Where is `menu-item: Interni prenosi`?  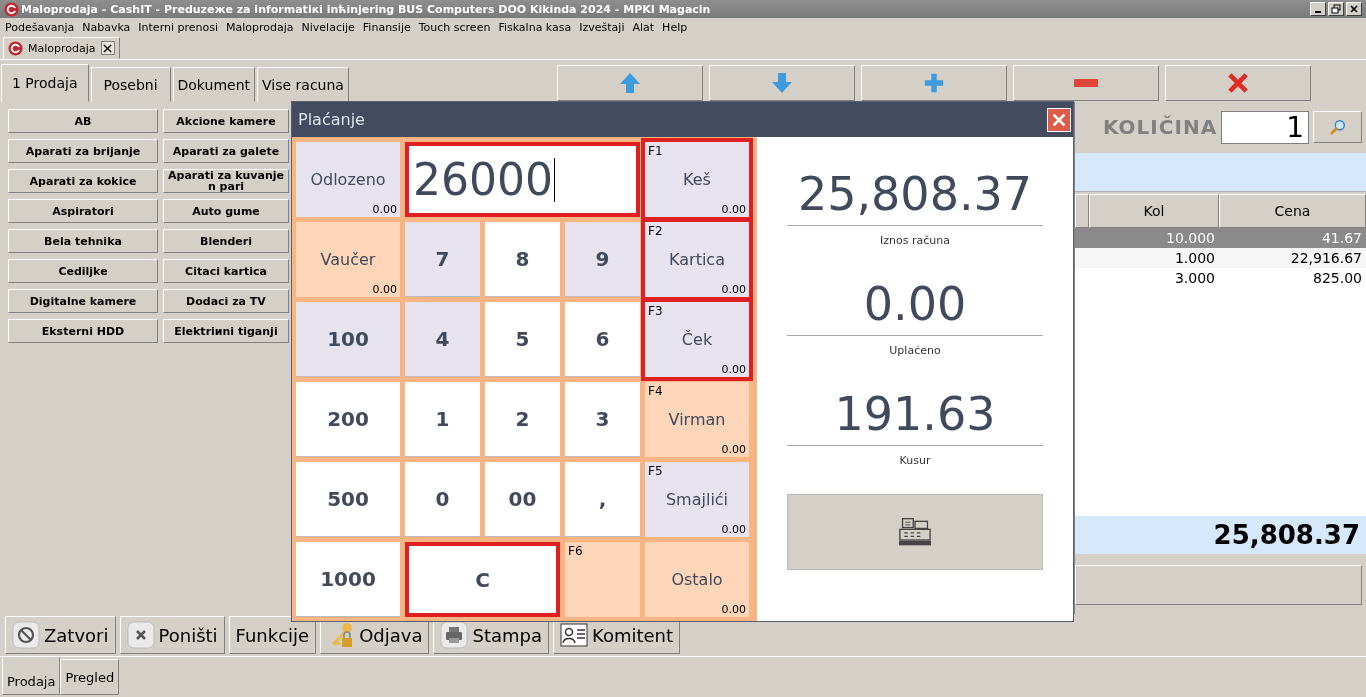
menu-item: Interni prenosi is located at coordinates (178, 27).